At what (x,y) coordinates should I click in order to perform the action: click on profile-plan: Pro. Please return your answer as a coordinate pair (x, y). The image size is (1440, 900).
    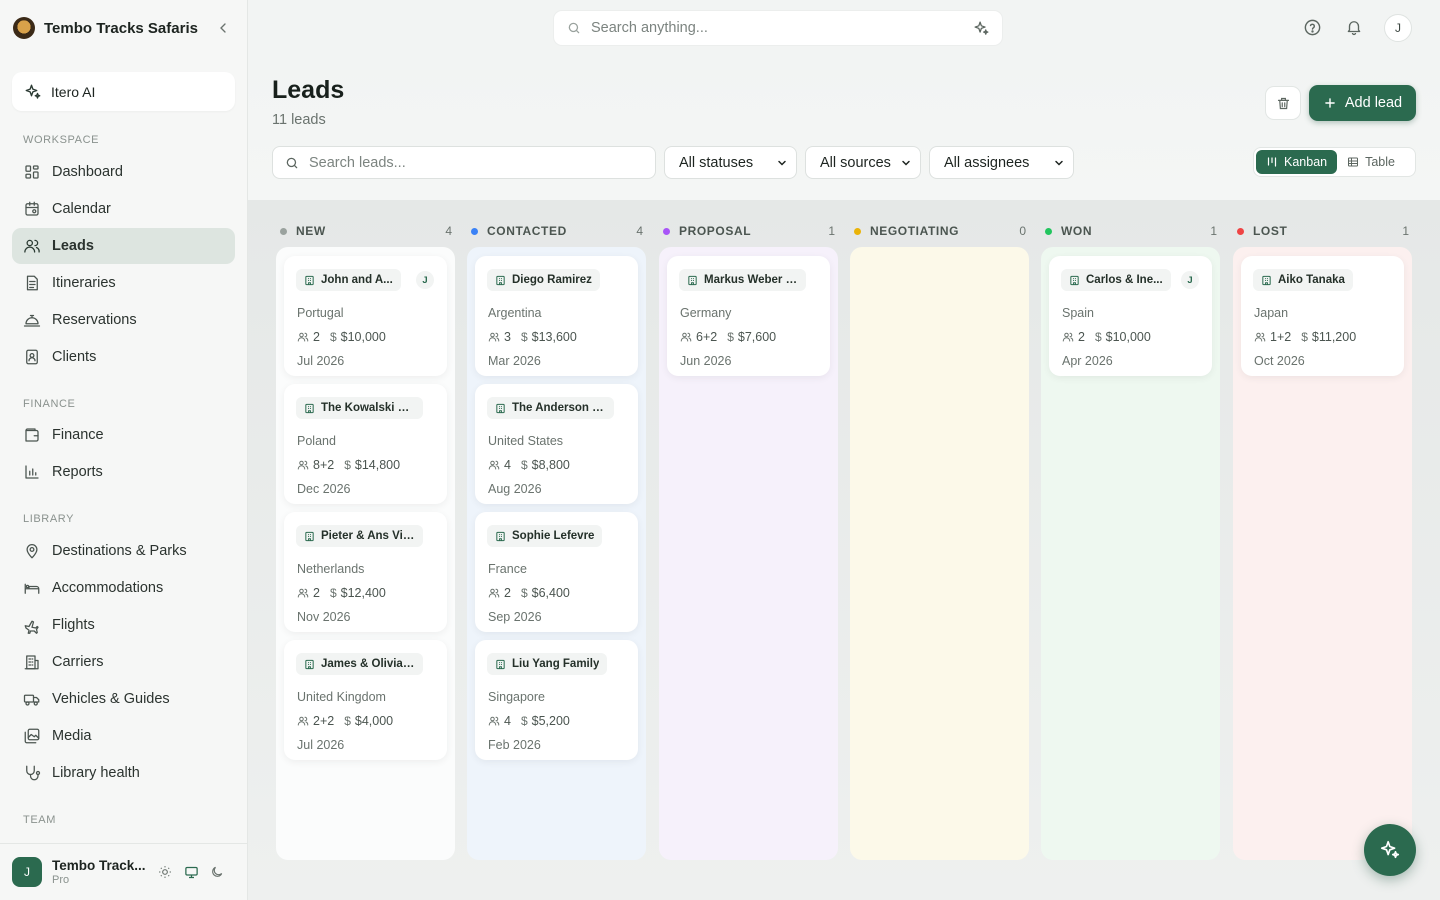
    Looking at the image, I should click on (61, 880).